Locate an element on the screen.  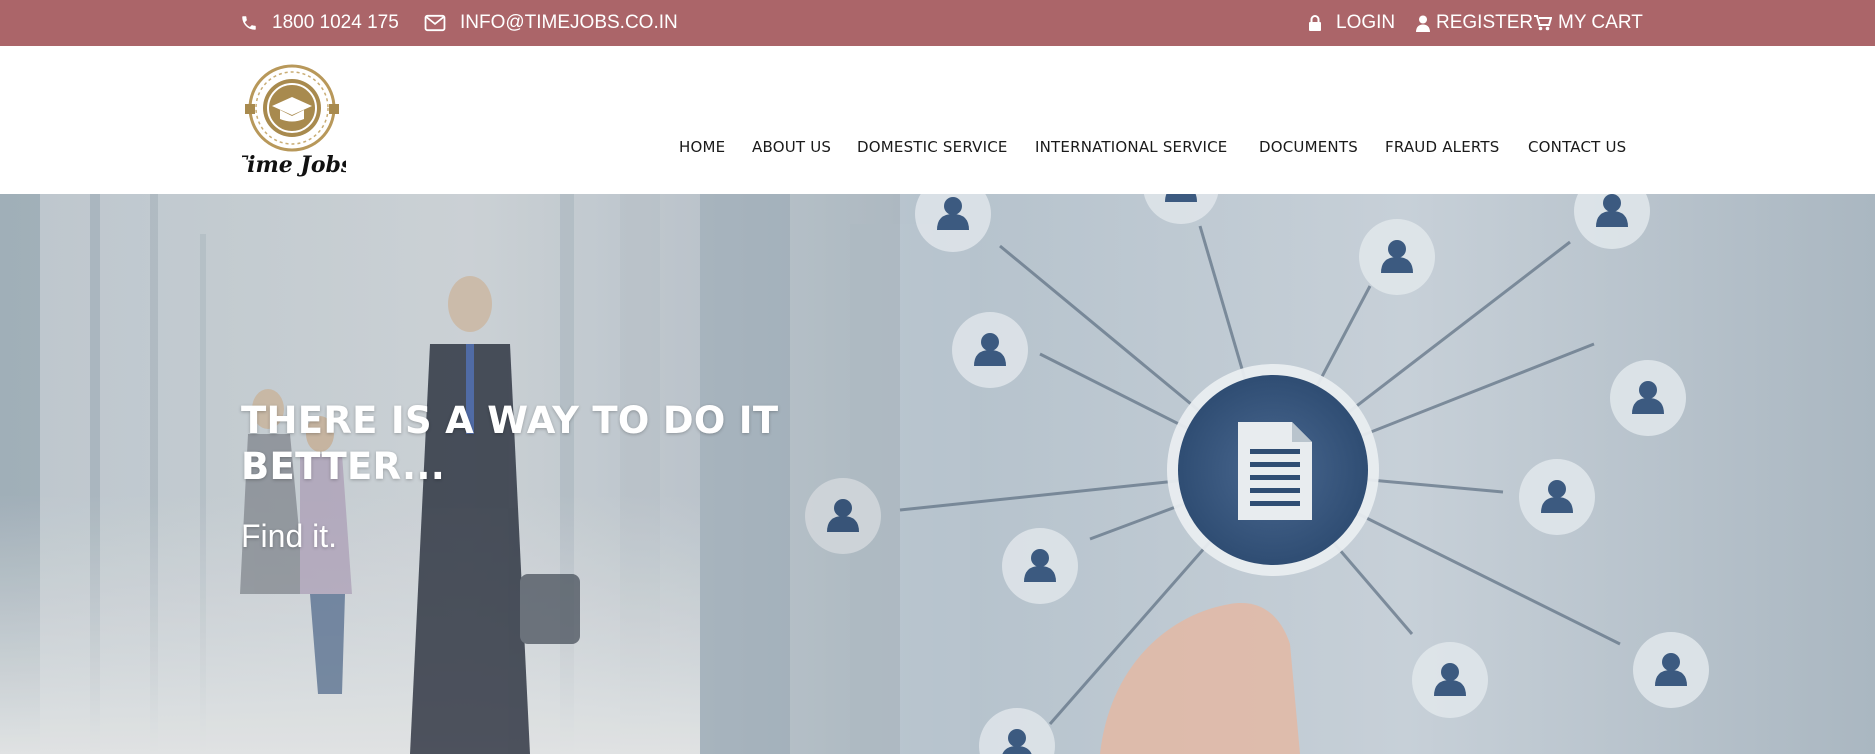
phone-number: 1800 1024 175 is located at coordinates (335, 22).